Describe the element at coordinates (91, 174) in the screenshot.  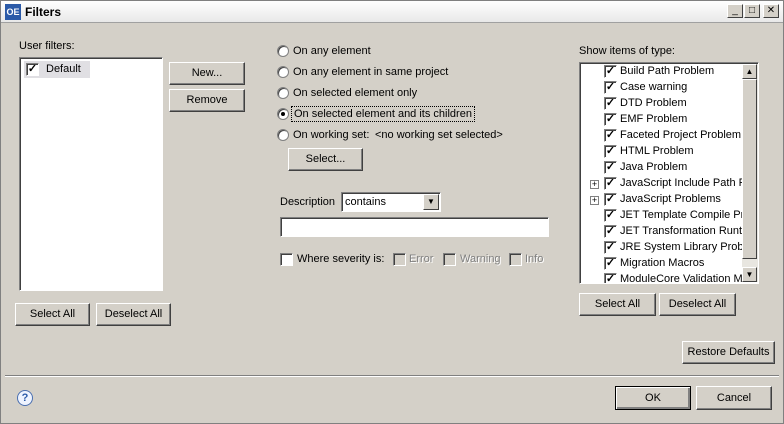
I see `user-filters-list: ✓ Default` at that location.